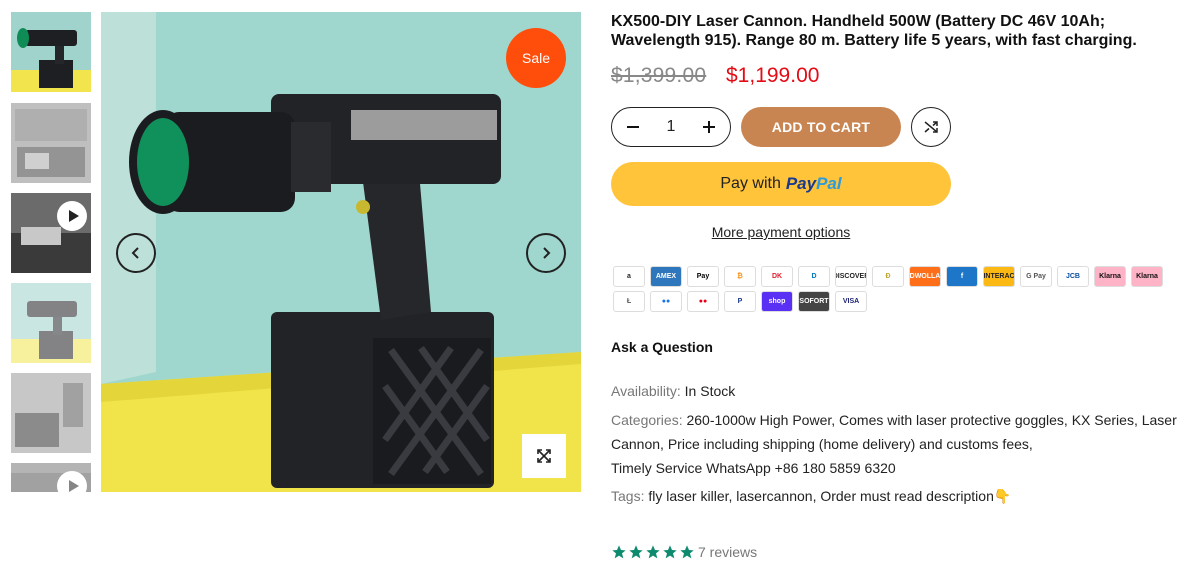  Describe the element at coordinates (962, 276) in the screenshot. I see `payment-icon-forbrugsforeningen: f` at that location.